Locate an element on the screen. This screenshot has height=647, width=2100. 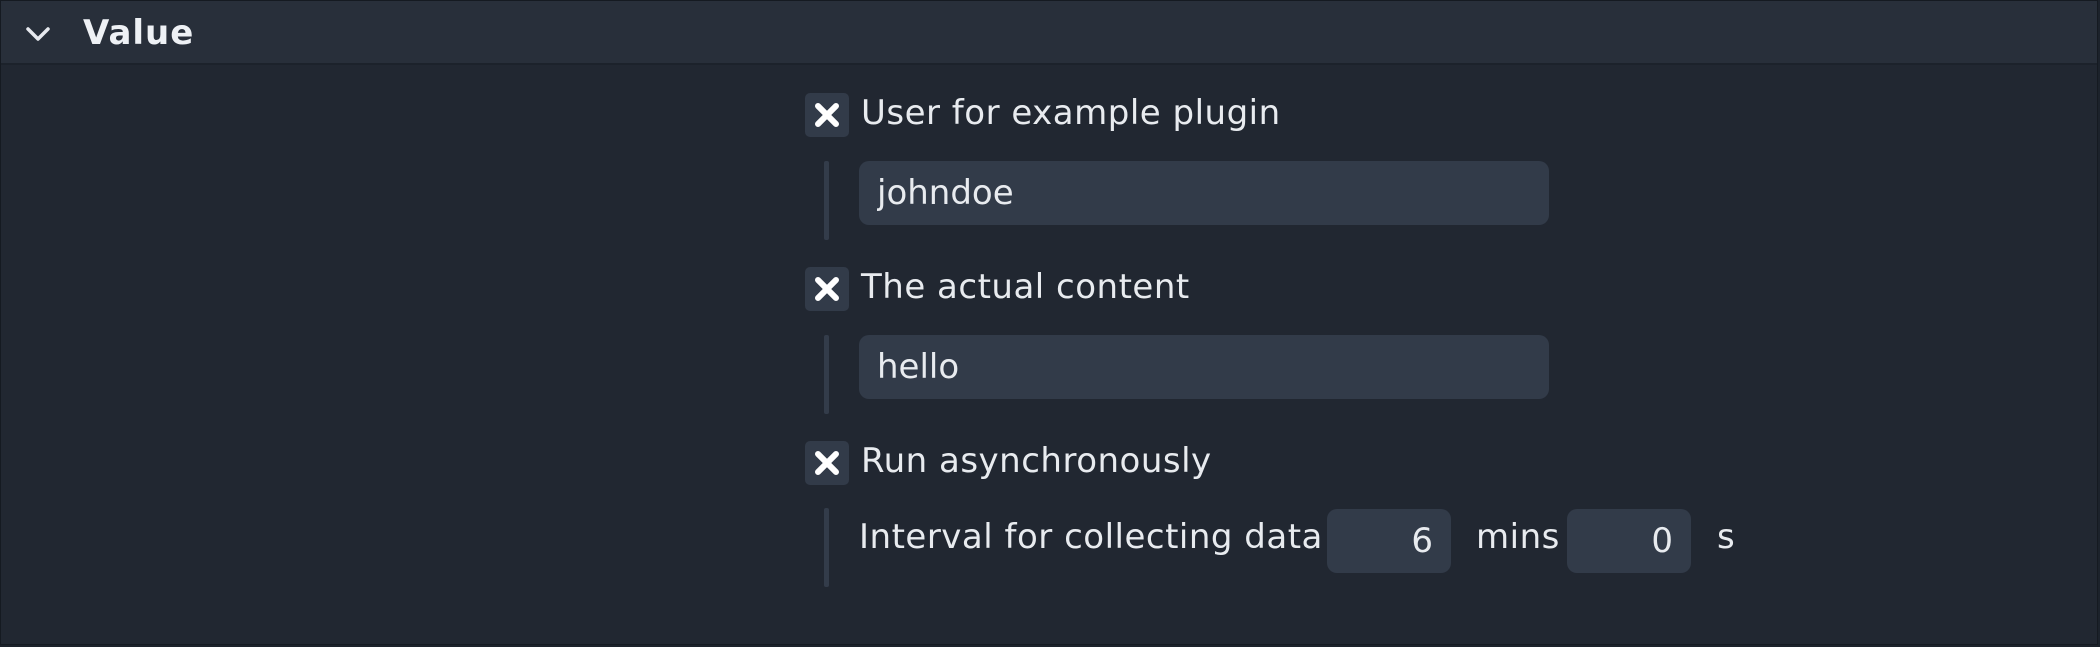
content-option-label: The actual content is located at coordinates (1025, 287).